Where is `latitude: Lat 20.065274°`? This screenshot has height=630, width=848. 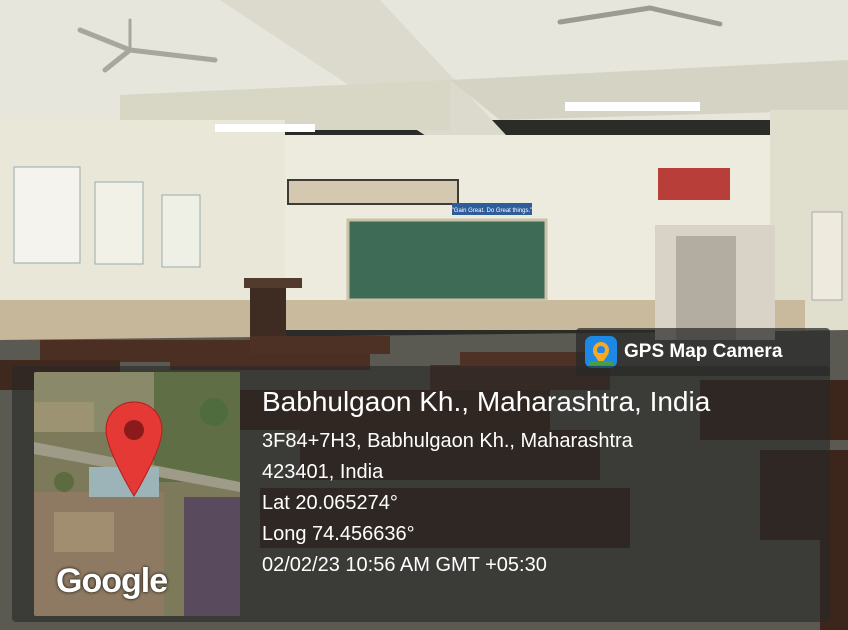 latitude: Lat 20.065274° is located at coordinates (330, 503).